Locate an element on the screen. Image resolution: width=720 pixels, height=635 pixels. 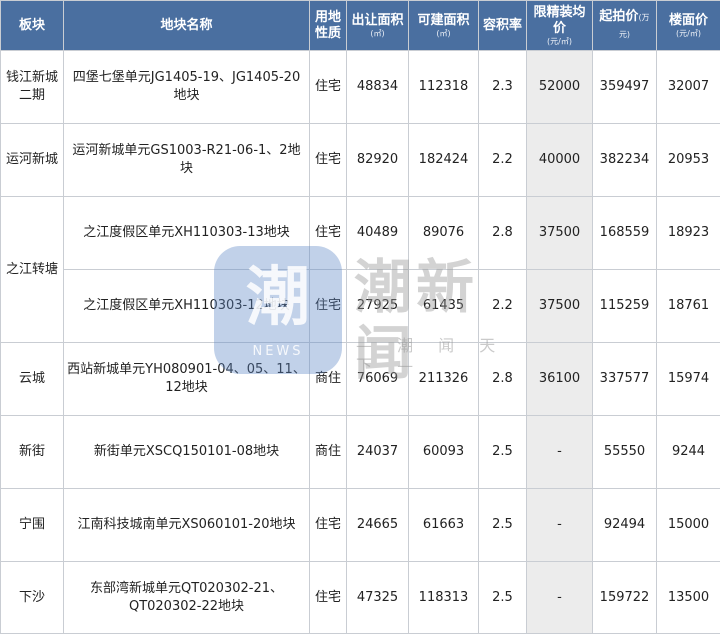
cell-start-price: 359497 is located at coordinates (624, 87).